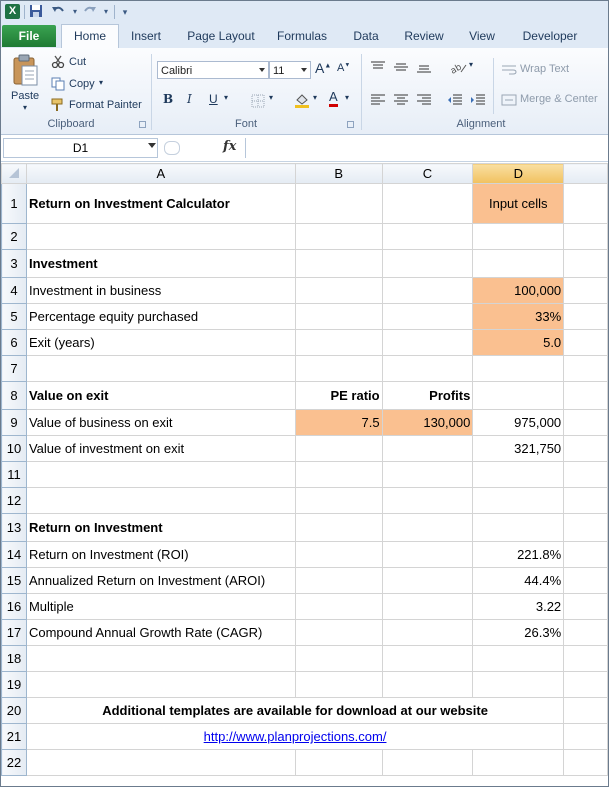  Describe the element at coordinates (518, 606) in the screenshot. I see `cell-d16-value: 3.22` at that location.